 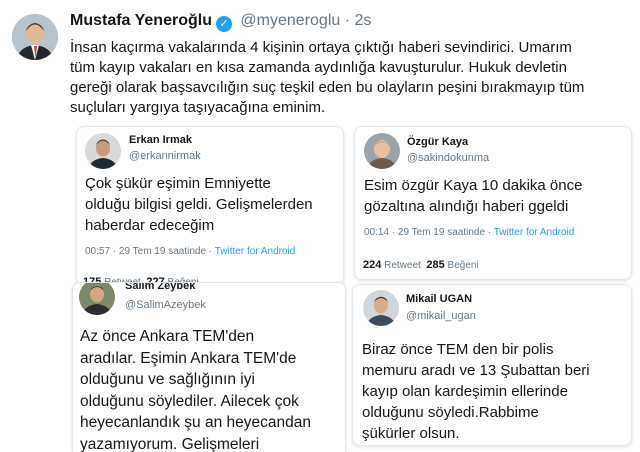 I want to click on retweet-count: 224, so click(x=372, y=265).